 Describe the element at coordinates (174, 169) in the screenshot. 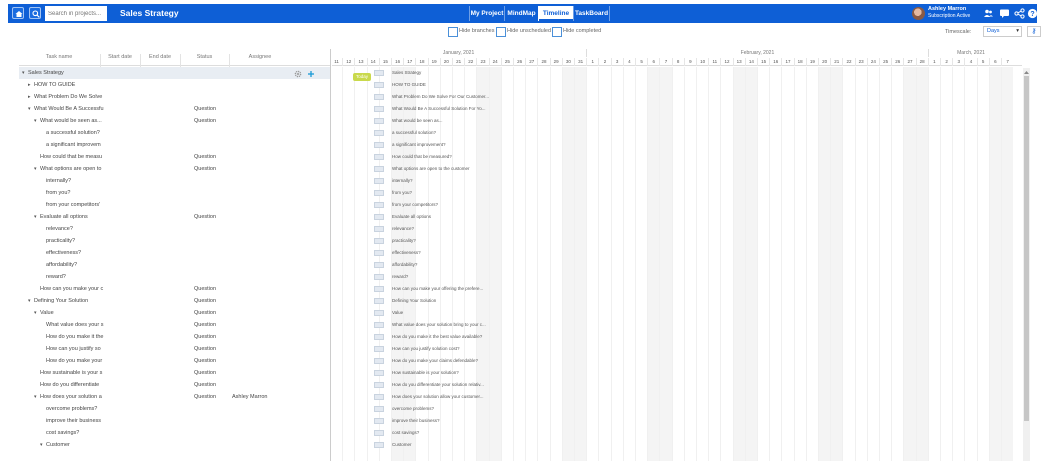

I see `table-row: ▾ What options are open to Question` at that location.